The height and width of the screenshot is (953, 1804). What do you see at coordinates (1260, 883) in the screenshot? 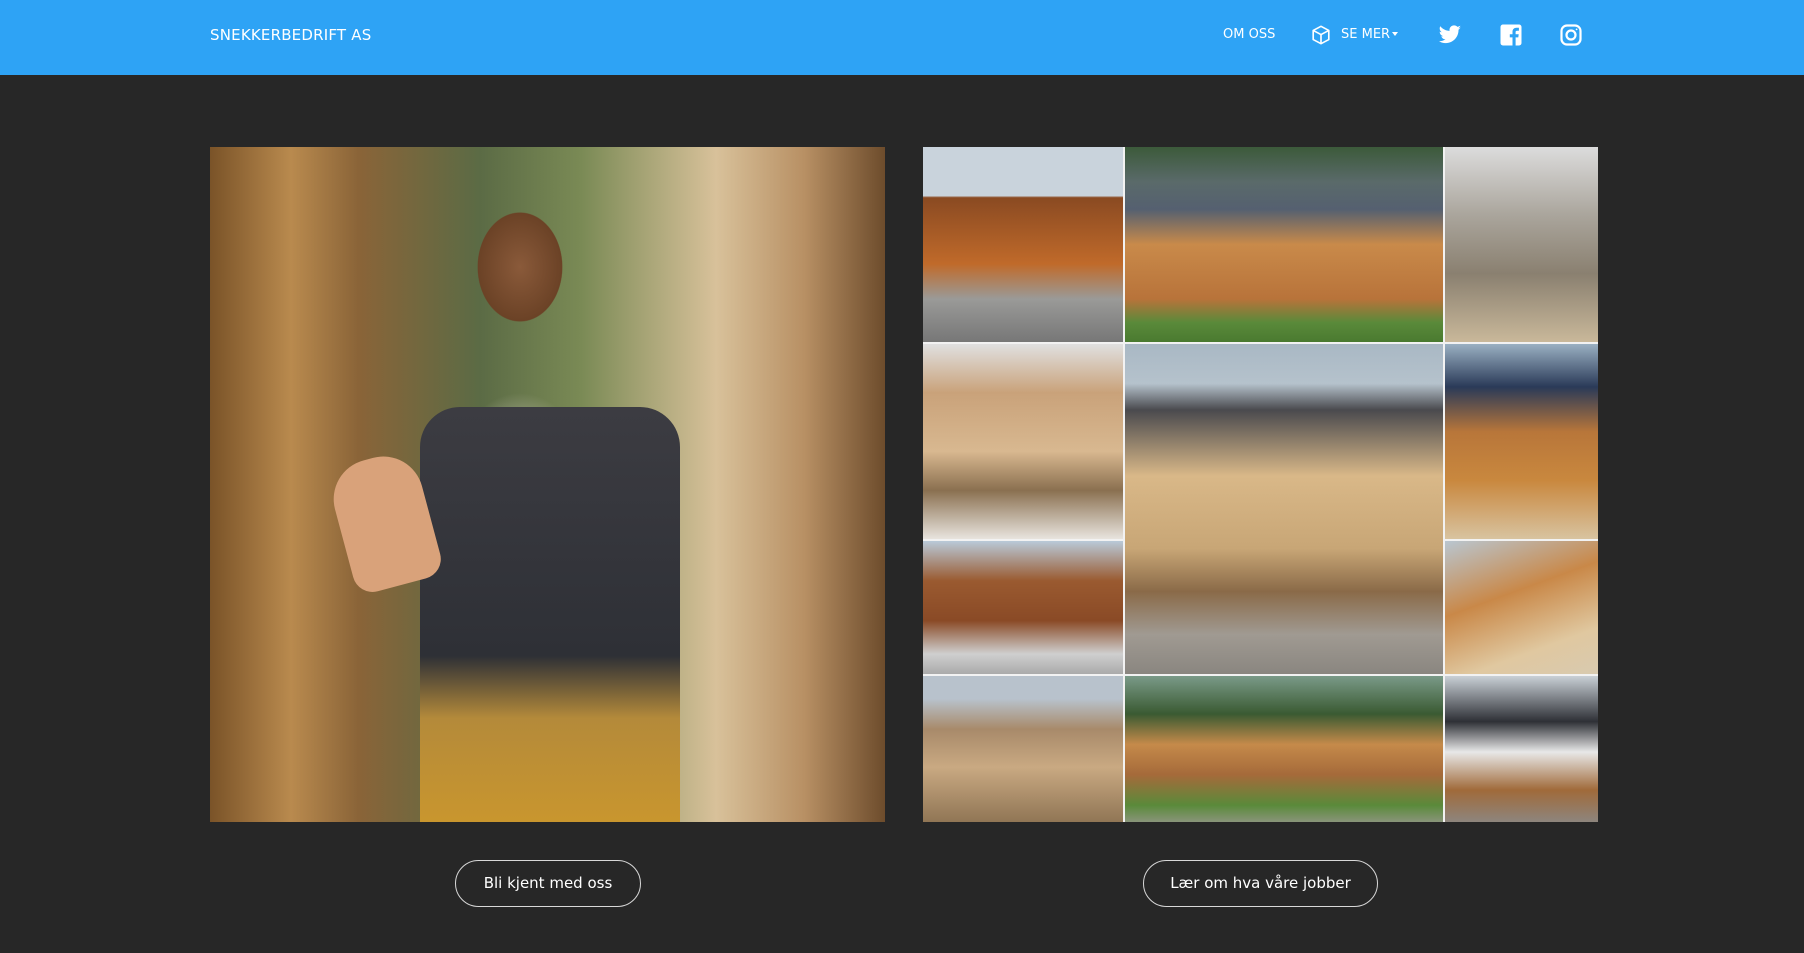
I see `learn-jobs-button: Lær om hva våre jobber` at bounding box center [1260, 883].